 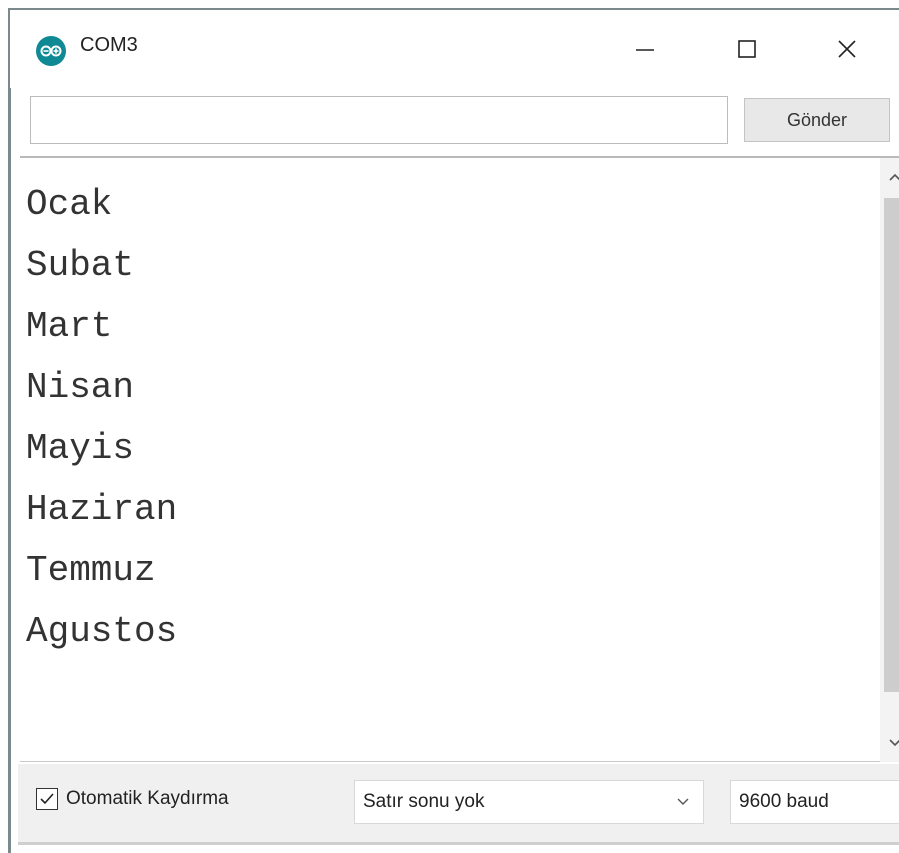 What do you see at coordinates (102, 509) in the screenshot?
I see `output-line: Haziran` at bounding box center [102, 509].